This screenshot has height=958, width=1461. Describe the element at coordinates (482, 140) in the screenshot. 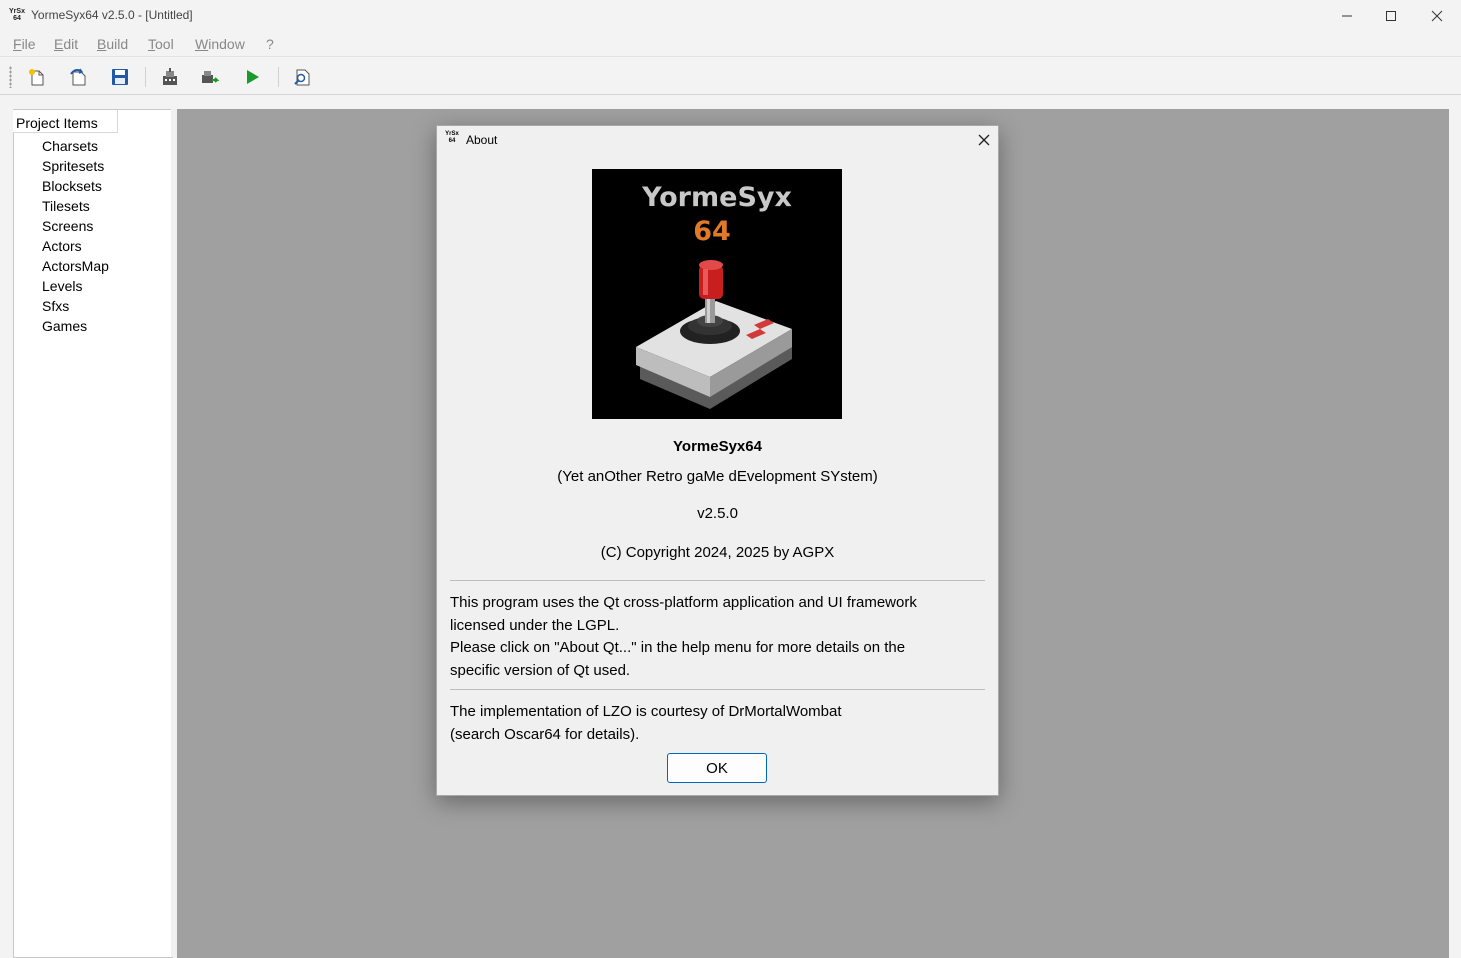

I see `dialog-title: About` at that location.